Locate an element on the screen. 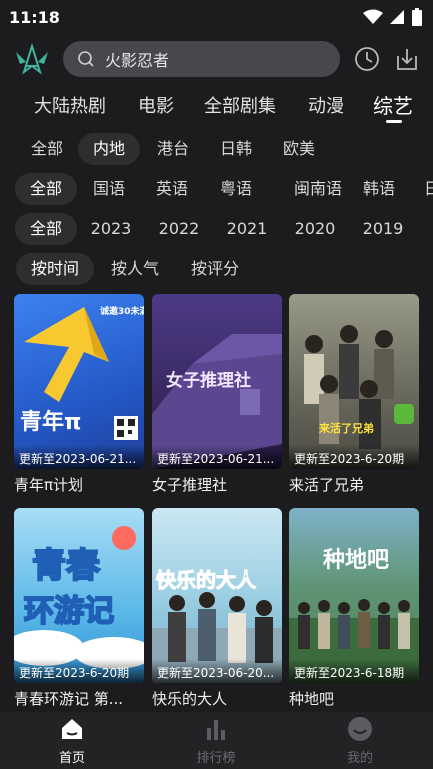 Image resolution: width=433 pixels, height=769 pixels. show-card: 种地吧 更新至2023-6-18期 种地吧 is located at coordinates (354, 608).